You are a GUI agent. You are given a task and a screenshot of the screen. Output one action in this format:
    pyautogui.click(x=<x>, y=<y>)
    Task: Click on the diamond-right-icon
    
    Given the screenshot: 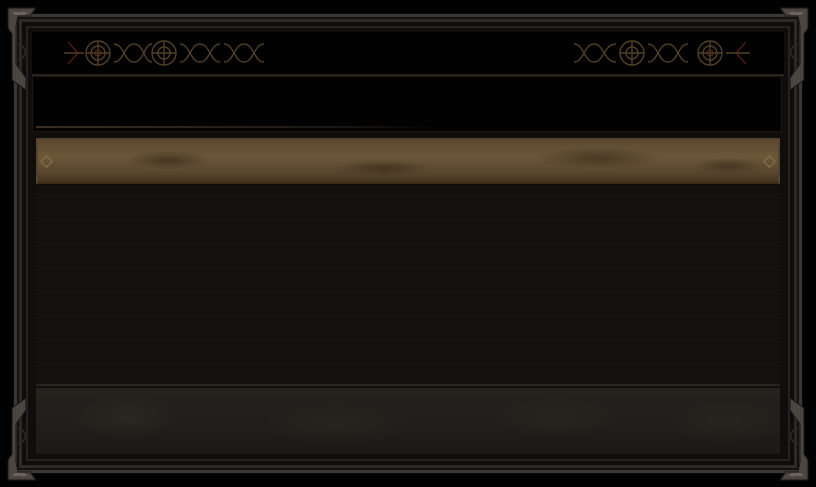 What is the action you would take?
    pyautogui.click(x=769, y=161)
    